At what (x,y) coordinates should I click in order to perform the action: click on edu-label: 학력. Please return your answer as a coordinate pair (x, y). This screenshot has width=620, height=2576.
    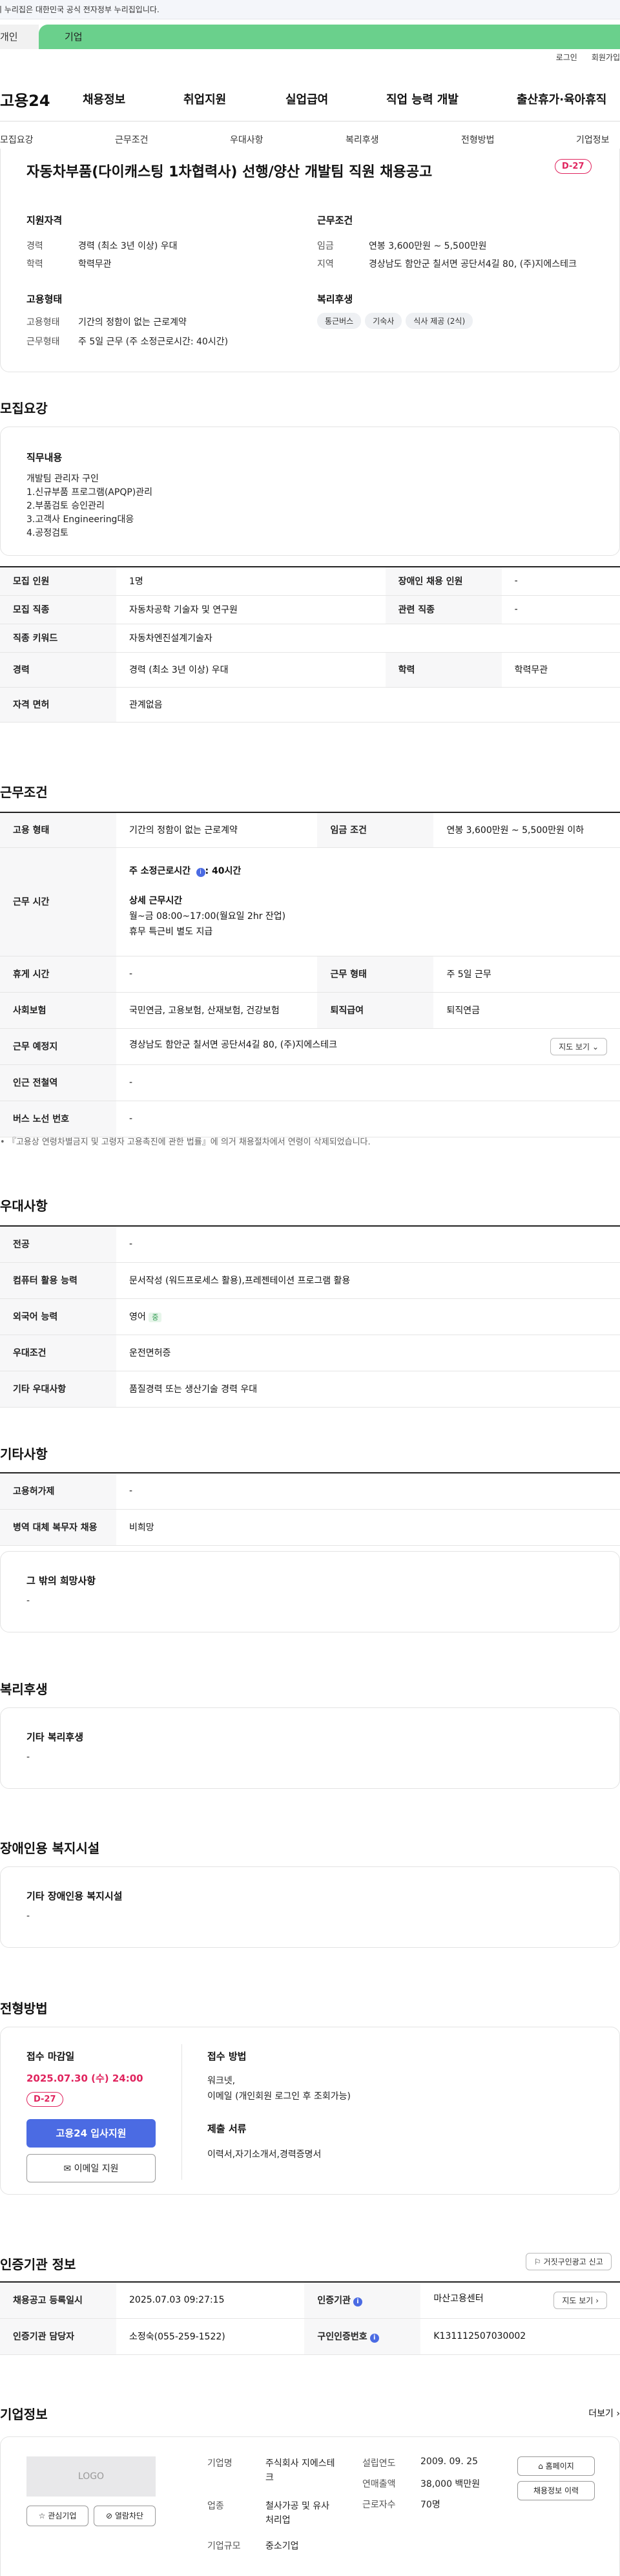
    Looking at the image, I should click on (34, 264).